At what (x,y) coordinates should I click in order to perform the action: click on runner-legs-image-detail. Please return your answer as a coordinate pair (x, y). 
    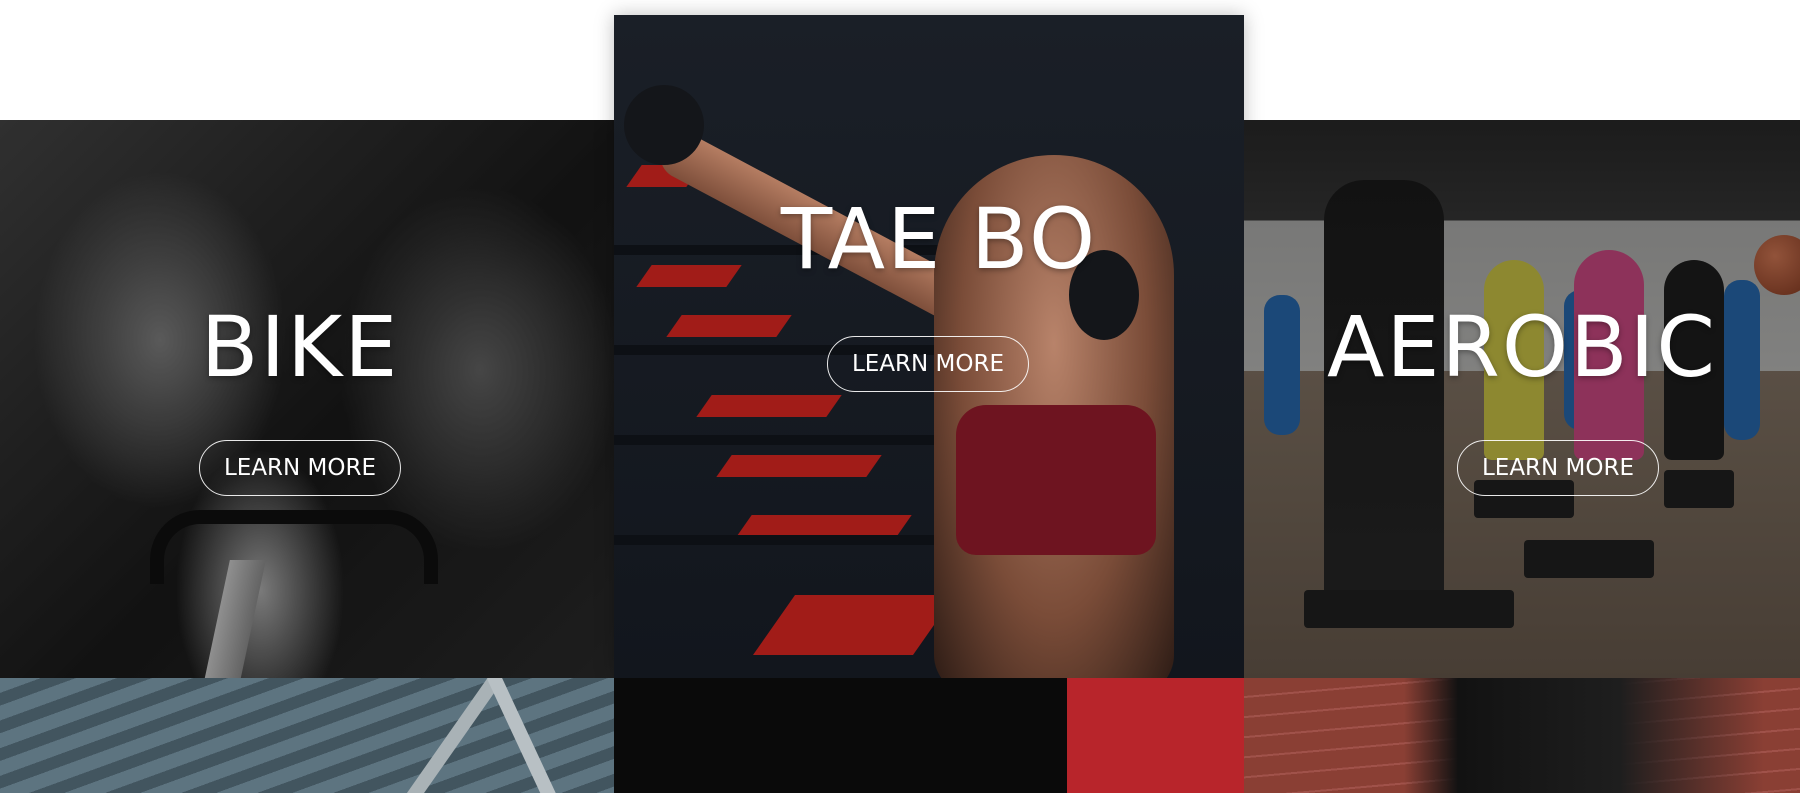
    Looking at the image, I should click on (1584, 735).